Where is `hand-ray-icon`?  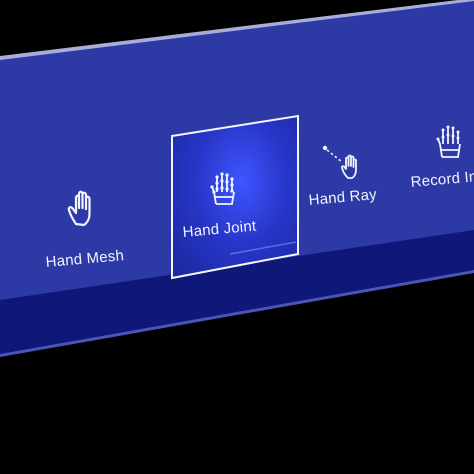
hand-ray-icon is located at coordinates (339, 162).